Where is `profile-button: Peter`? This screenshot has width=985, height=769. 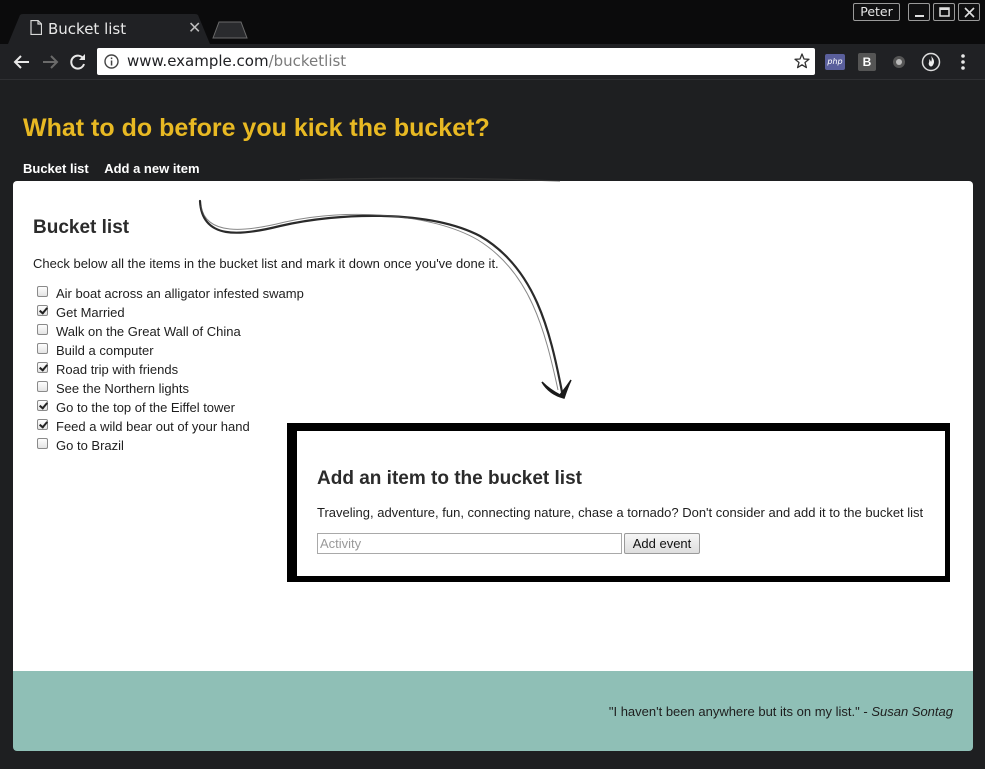 profile-button: Peter is located at coordinates (876, 12).